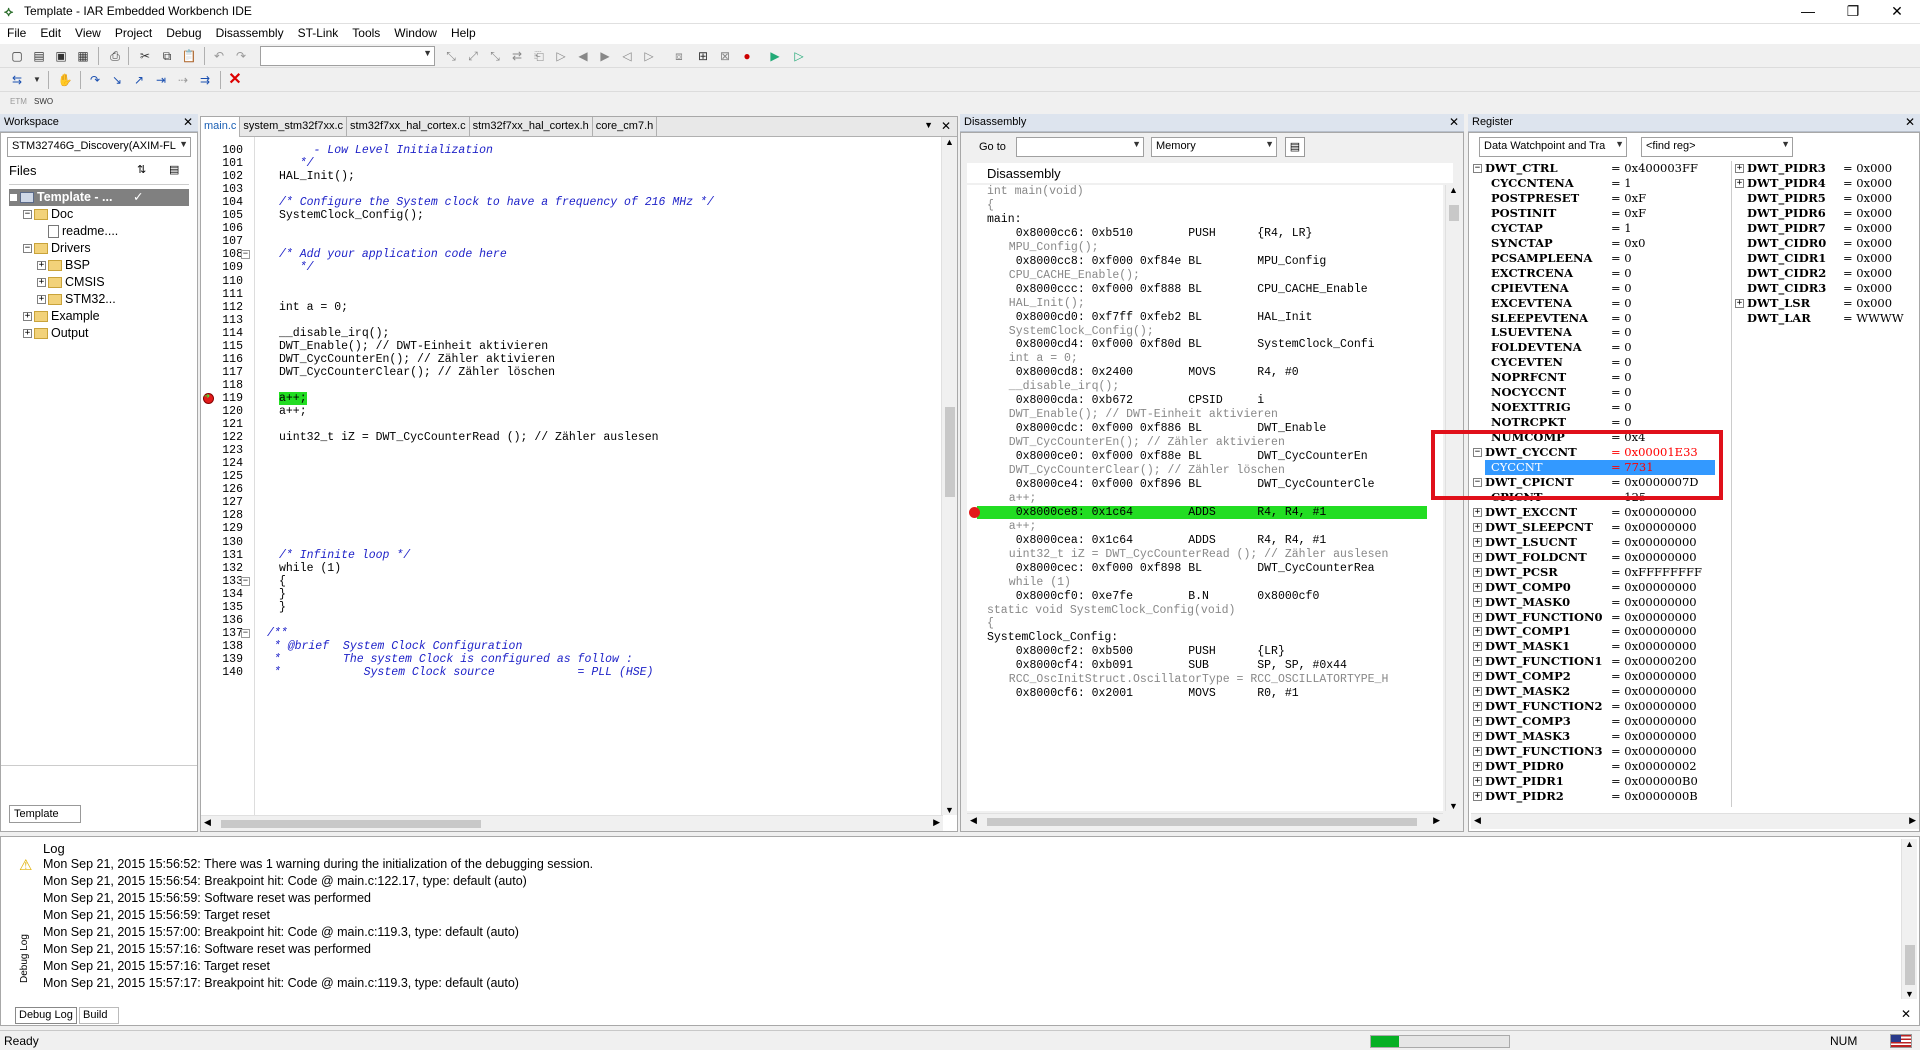  I want to click on register-value: = 0x000000B0, so click(1654, 781).